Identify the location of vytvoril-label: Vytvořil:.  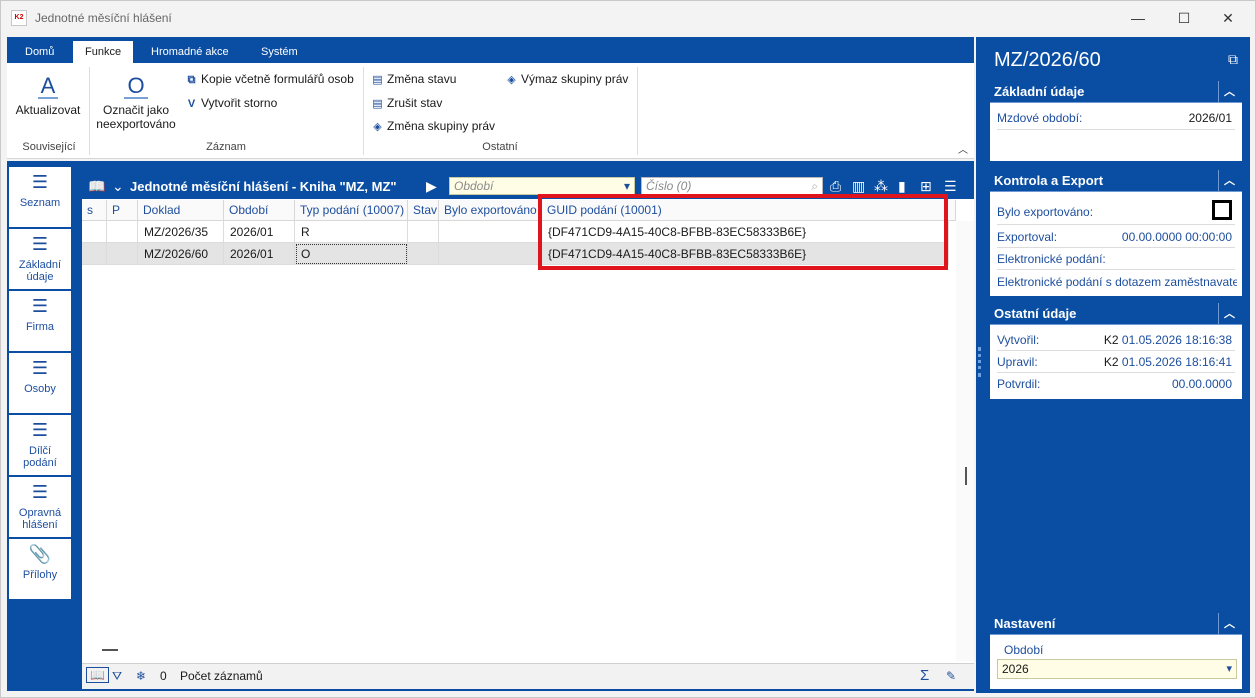
(1018, 340).